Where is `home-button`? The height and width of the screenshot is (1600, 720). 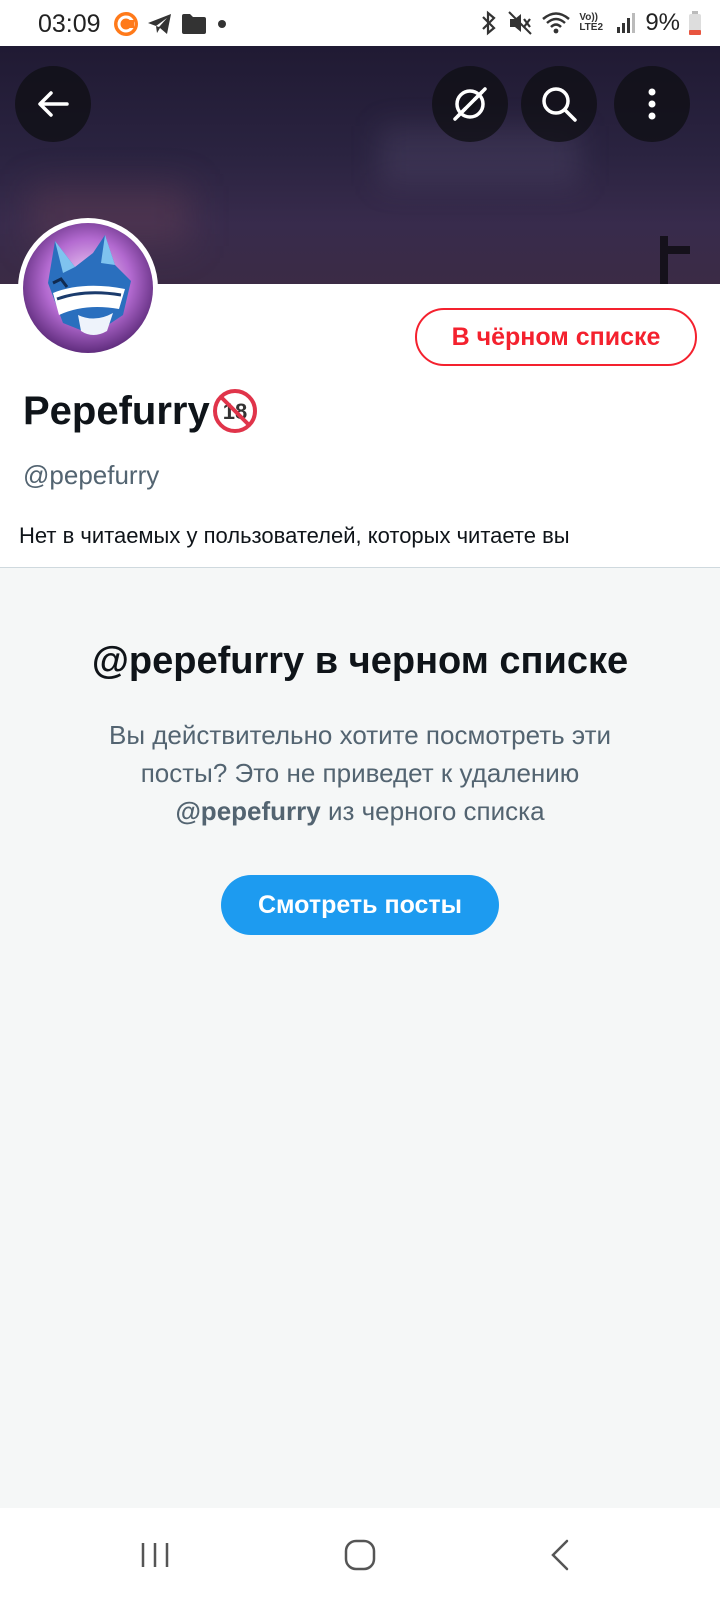 home-button is located at coordinates (360, 1555).